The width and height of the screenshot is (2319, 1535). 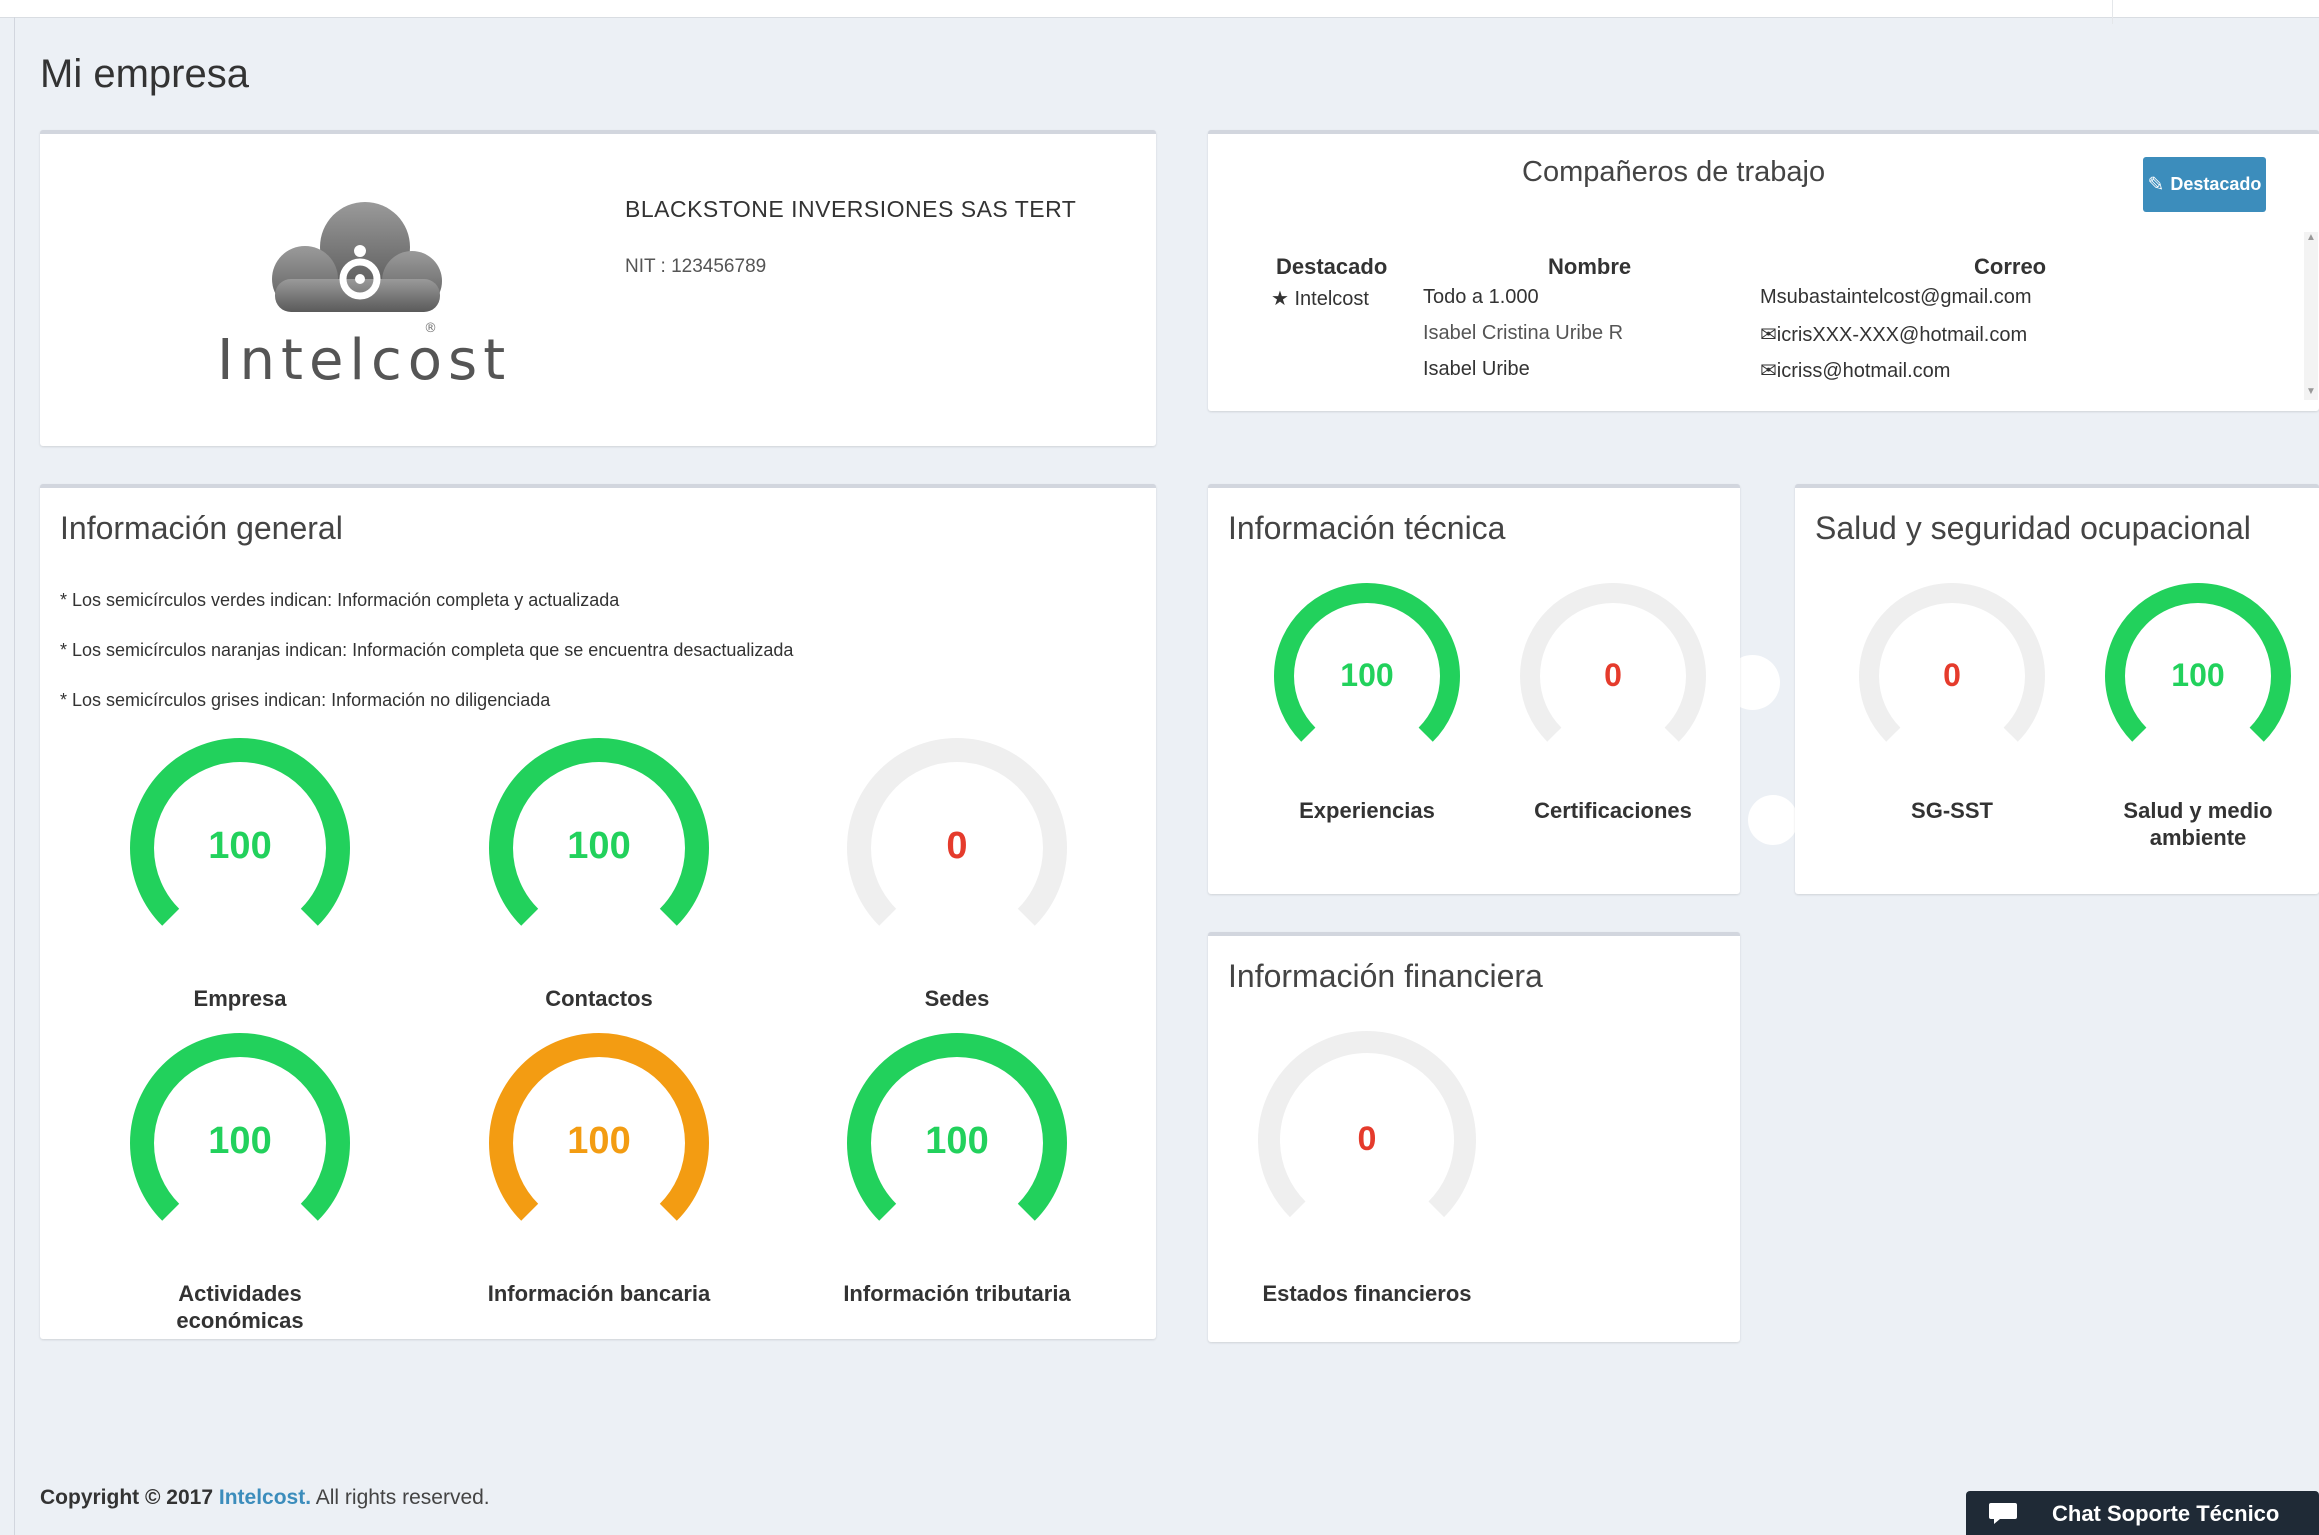 What do you see at coordinates (1367, 528) in the screenshot?
I see `technical-info-title: Información técnica` at bounding box center [1367, 528].